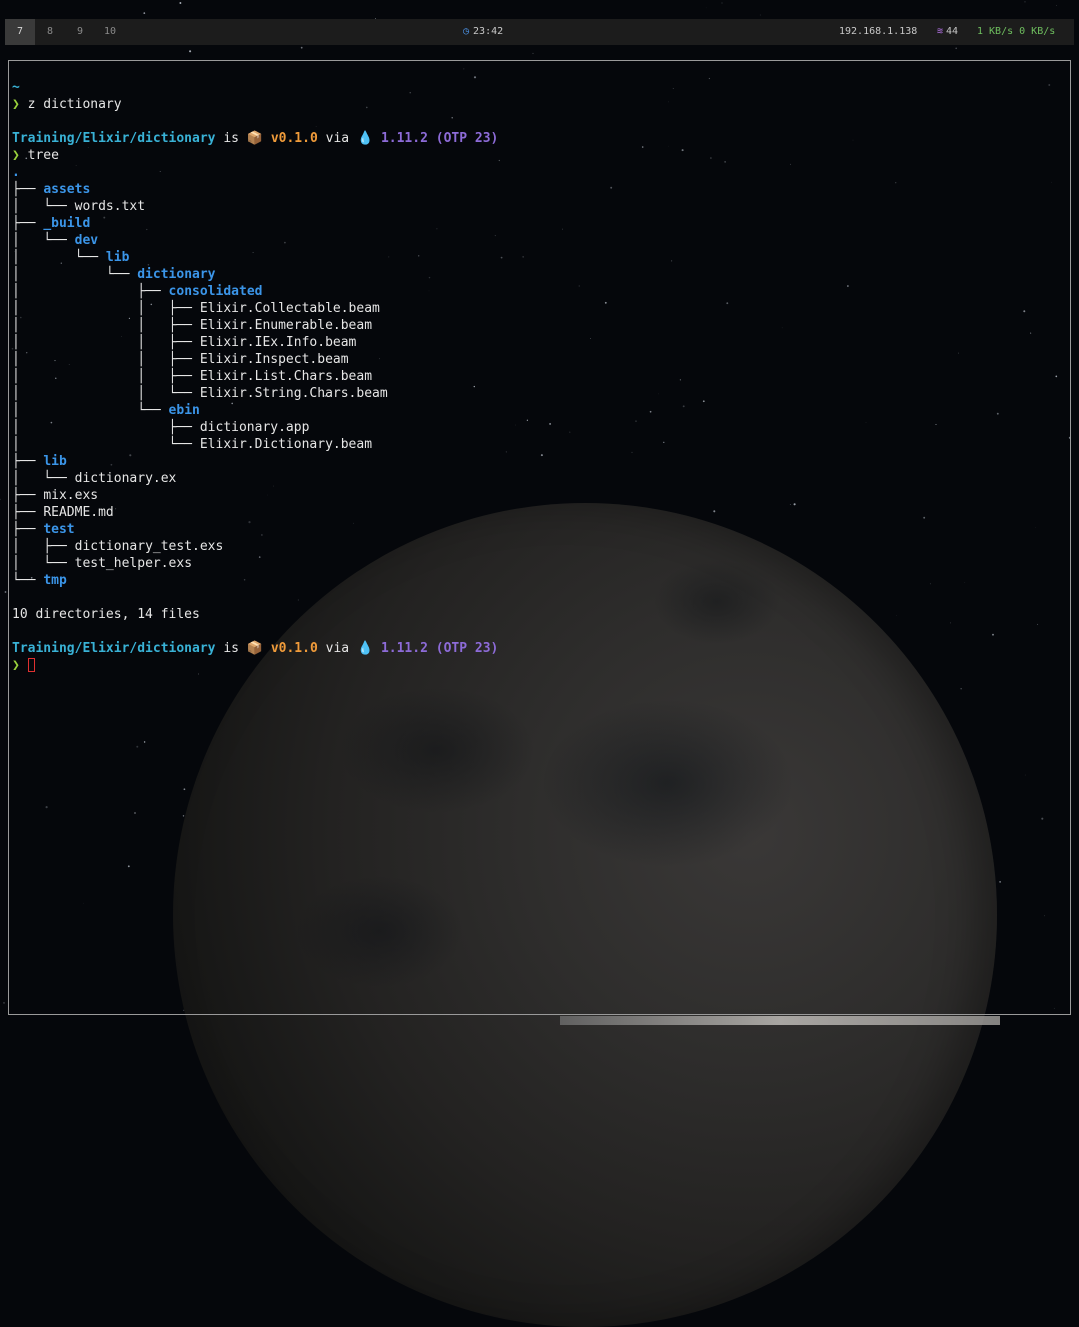  What do you see at coordinates (43, 155) in the screenshot?
I see `command-text: tree` at bounding box center [43, 155].